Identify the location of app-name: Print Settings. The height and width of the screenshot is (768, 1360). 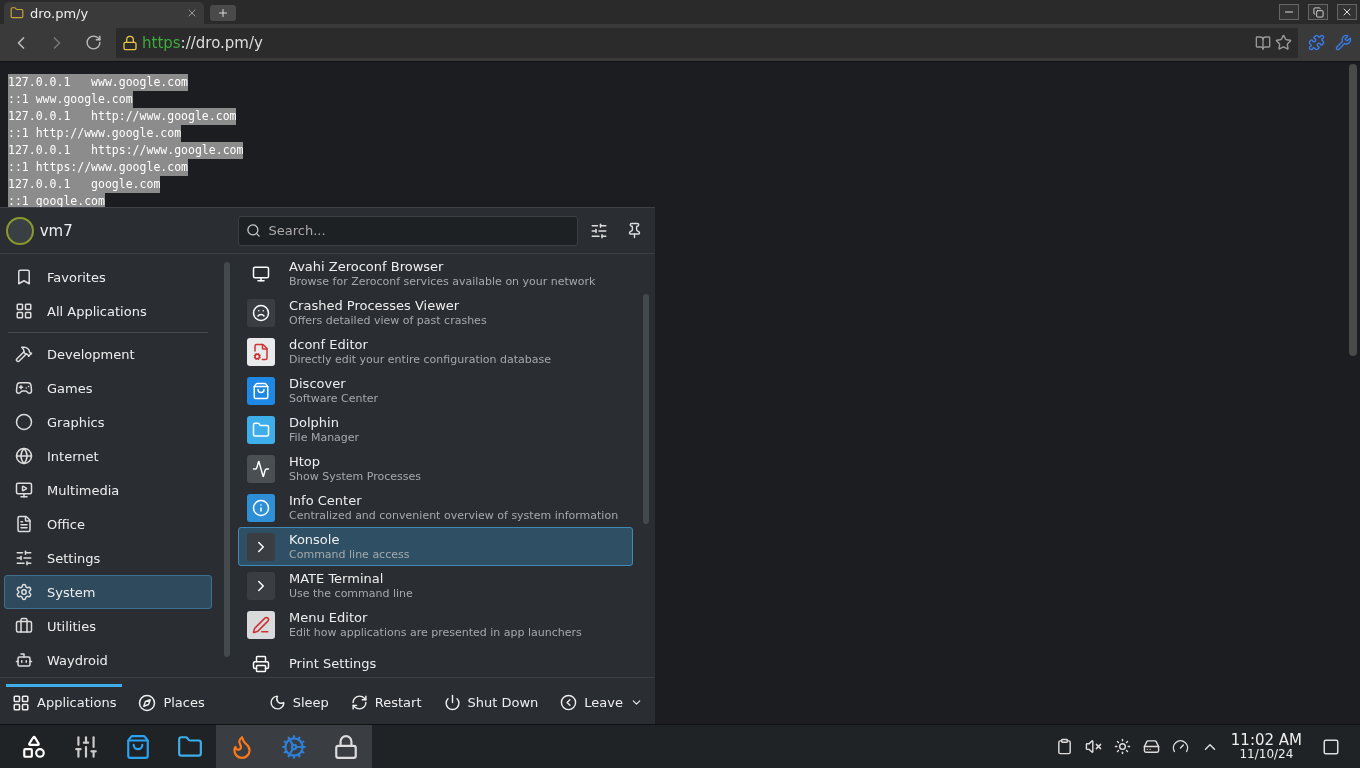
(333, 663).